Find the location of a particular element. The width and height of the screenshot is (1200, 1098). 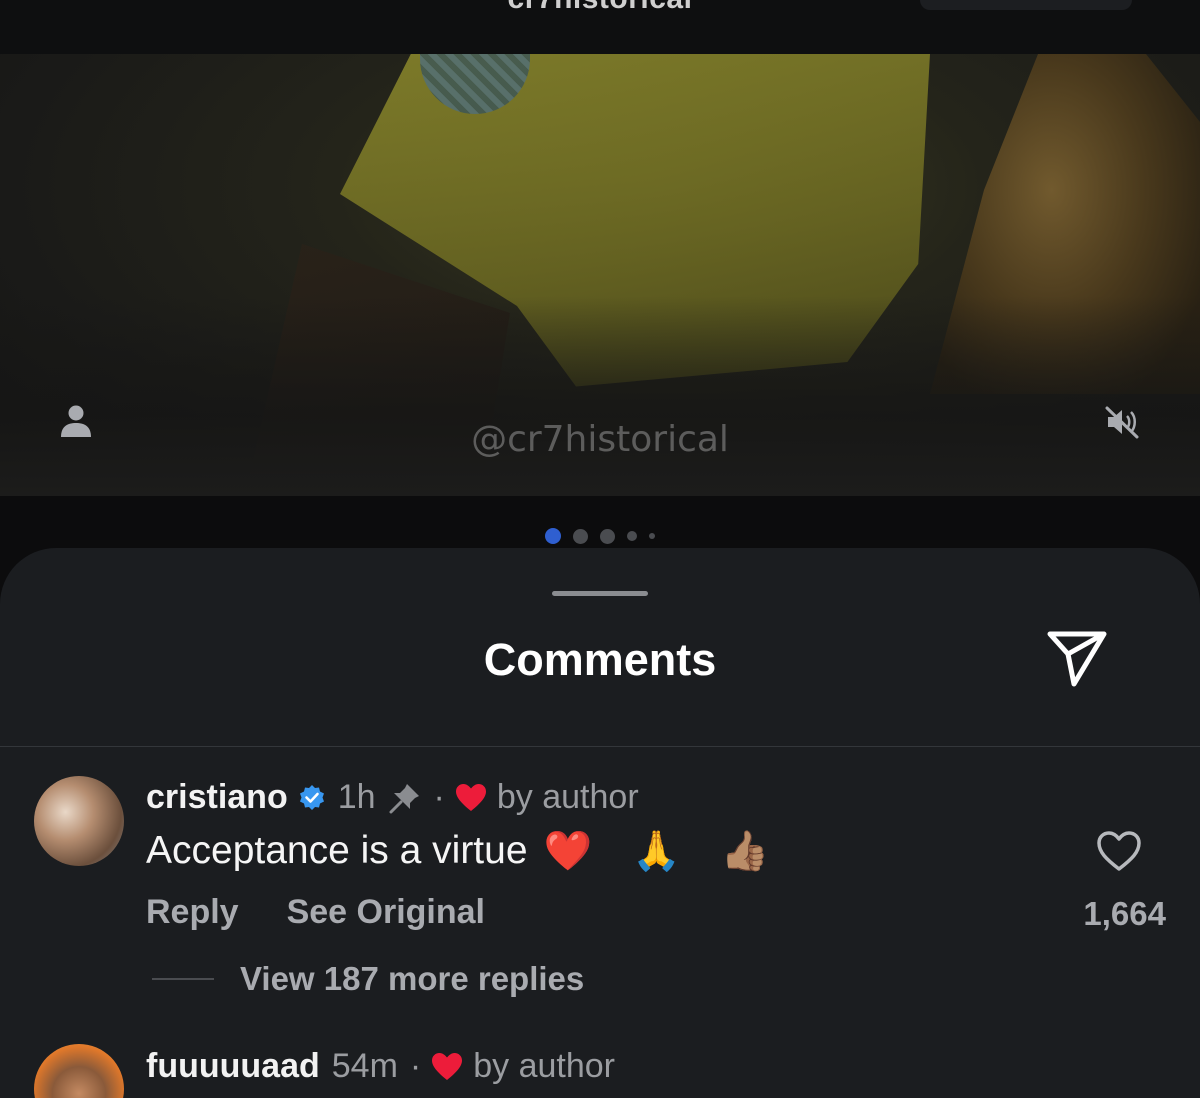

sheet-title: Comments is located at coordinates (600, 659).